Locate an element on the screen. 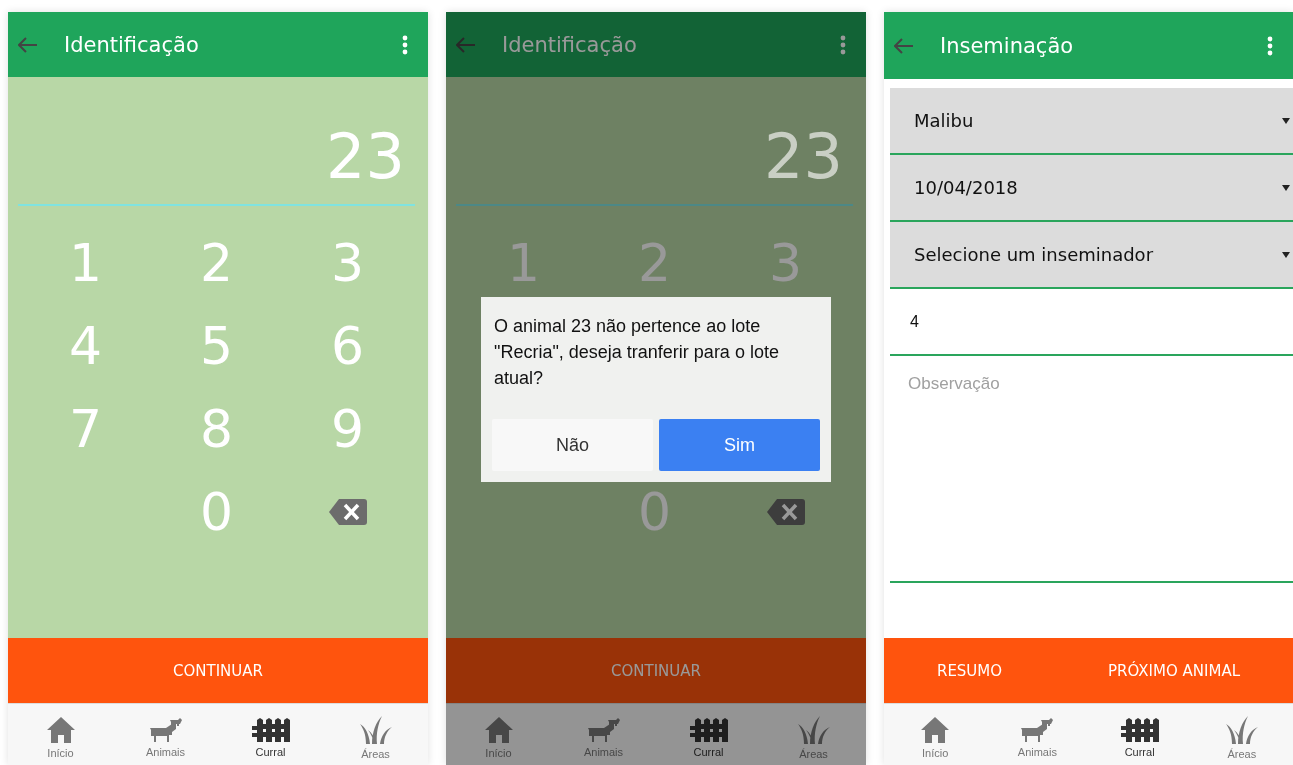 The height and width of the screenshot is (765, 1293). dropdown-field: Malibu is located at coordinates (1091, 121).